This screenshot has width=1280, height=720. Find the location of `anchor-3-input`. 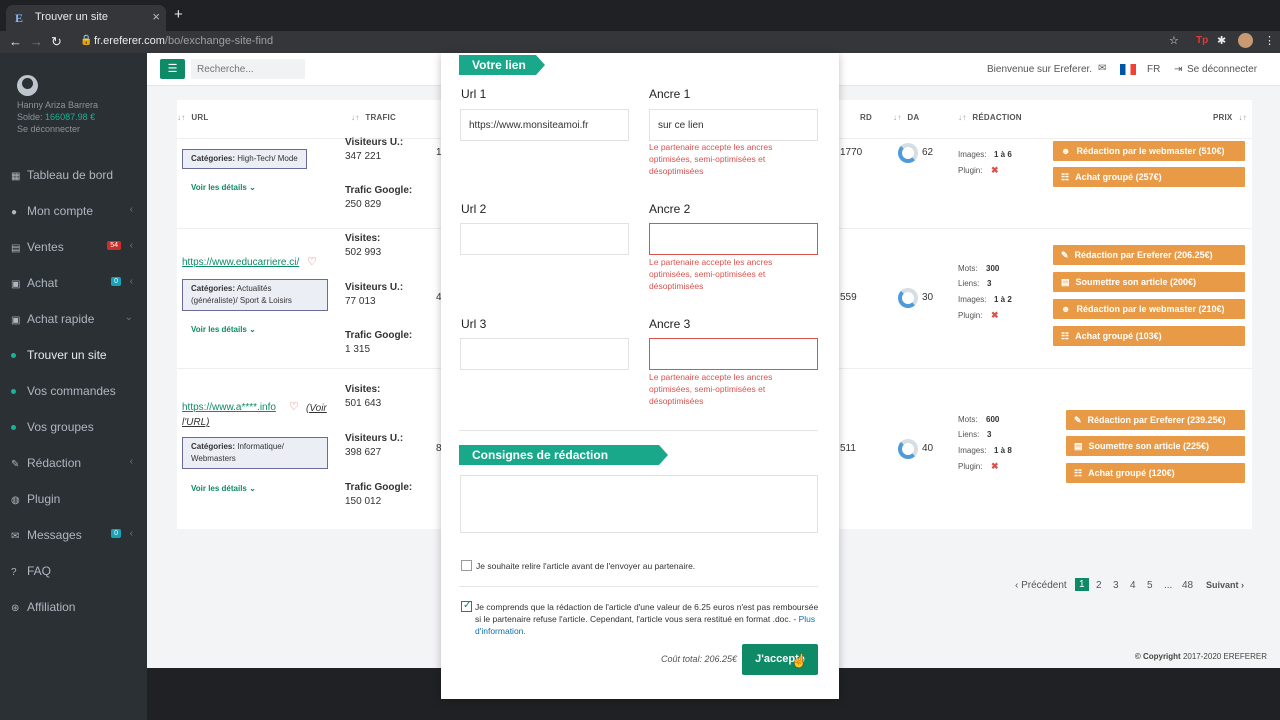

anchor-3-input is located at coordinates (733, 354).